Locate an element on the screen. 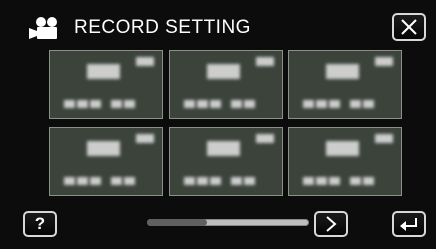  help-button: ? is located at coordinates (40, 224).